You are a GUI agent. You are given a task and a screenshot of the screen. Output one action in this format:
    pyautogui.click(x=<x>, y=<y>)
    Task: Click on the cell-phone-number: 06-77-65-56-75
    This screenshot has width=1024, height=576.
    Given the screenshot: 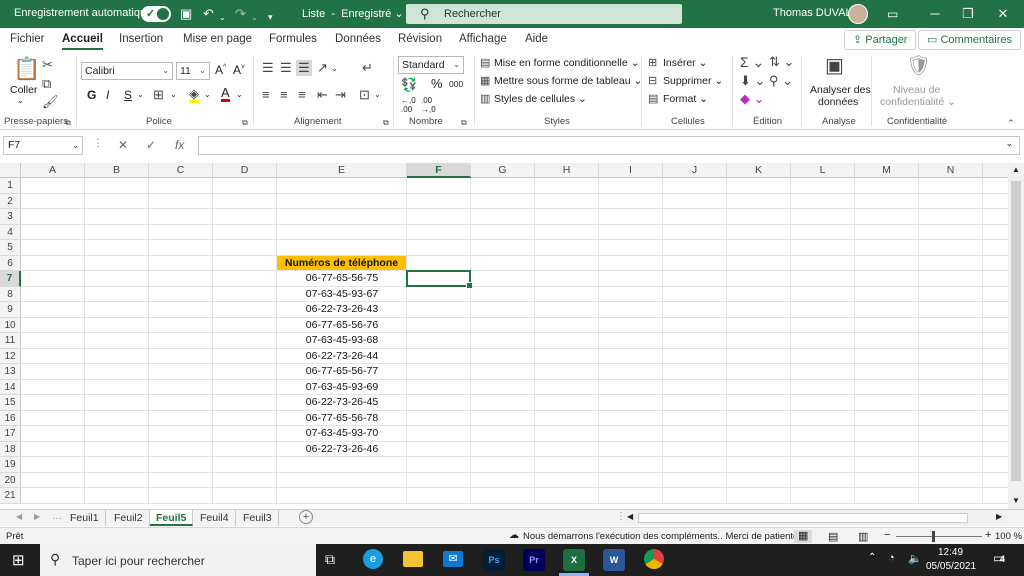 What is the action you would take?
    pyautogui.click(x=342, y=279)
    